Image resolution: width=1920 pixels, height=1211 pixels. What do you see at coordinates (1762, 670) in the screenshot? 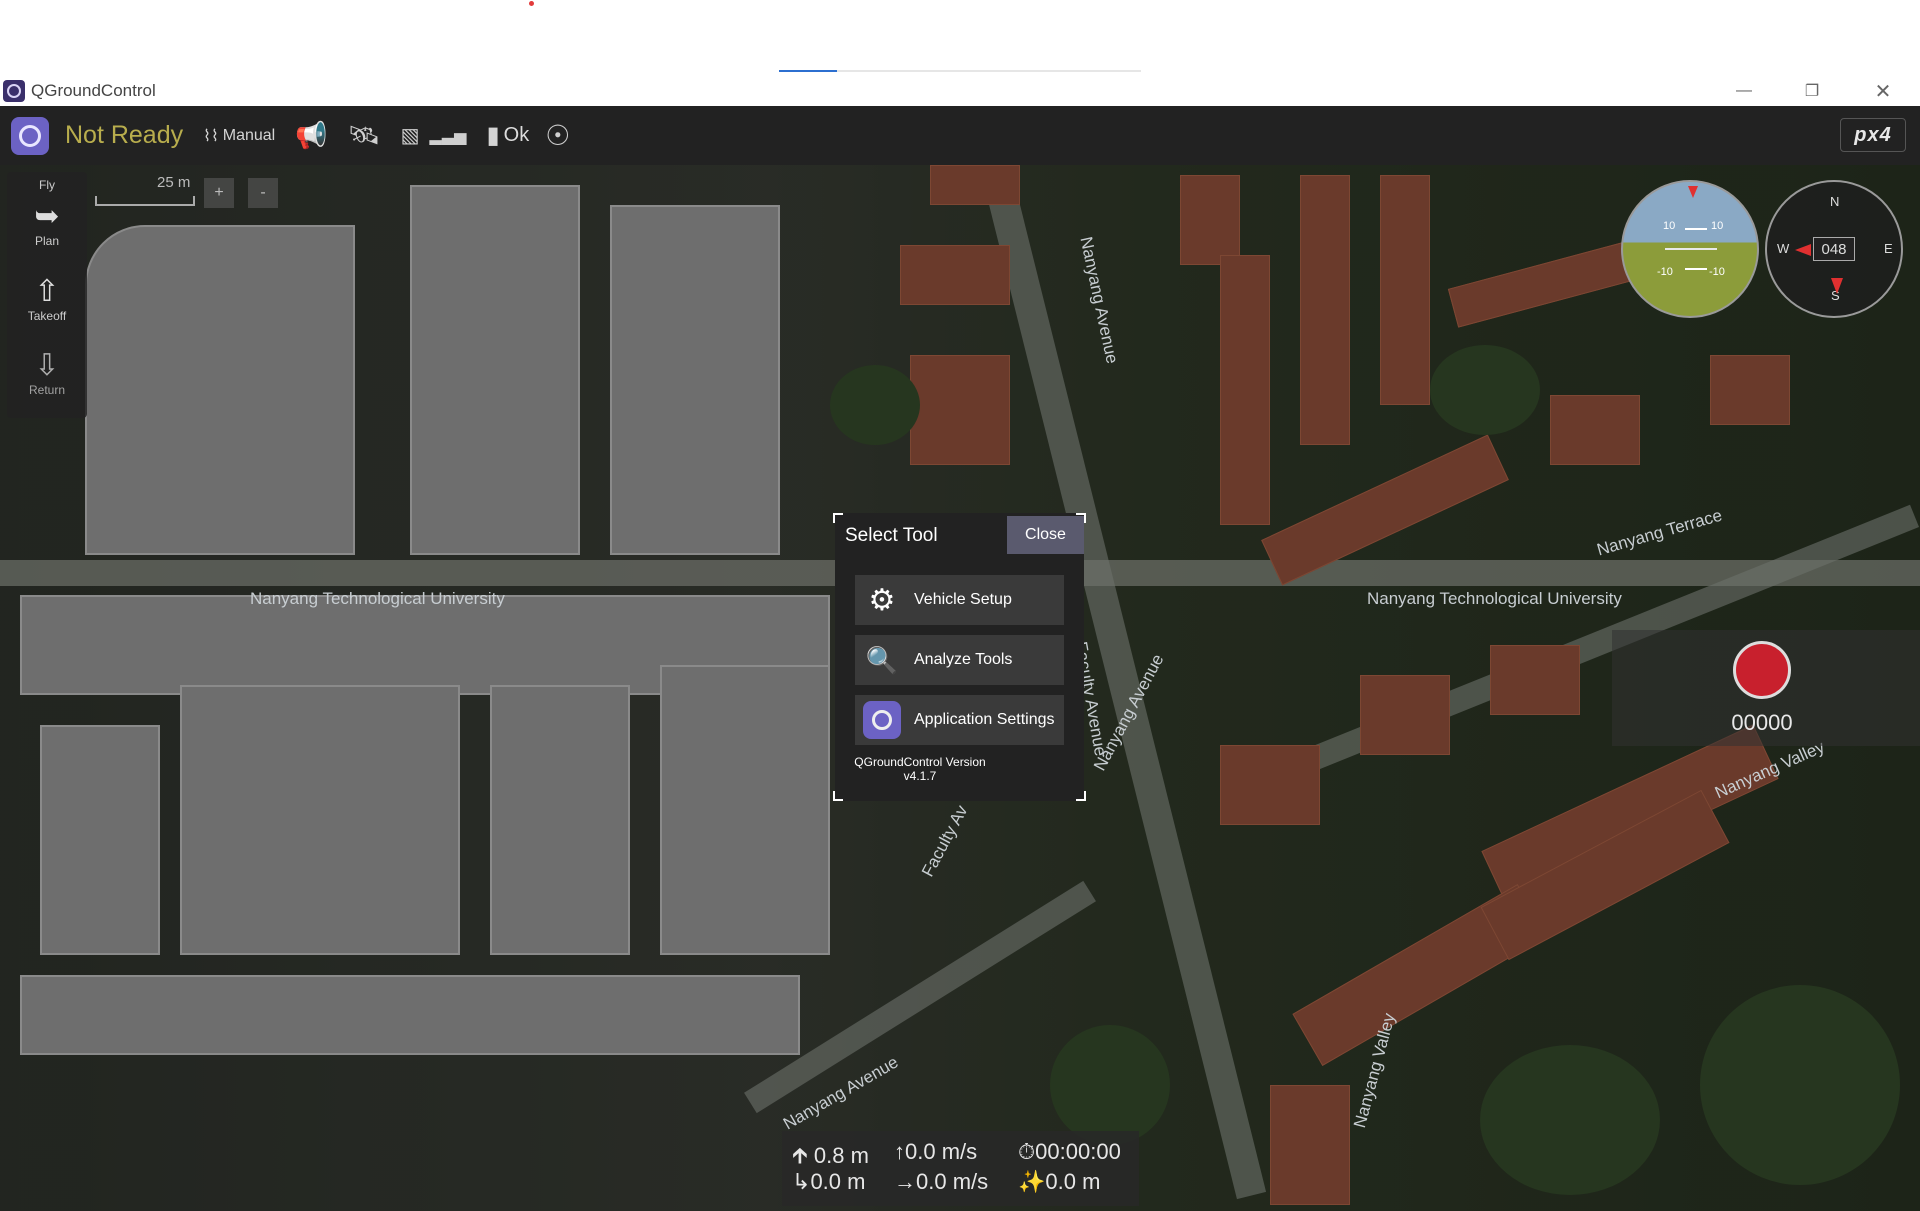
I see `record-button` at bounding box center [1762, 670].